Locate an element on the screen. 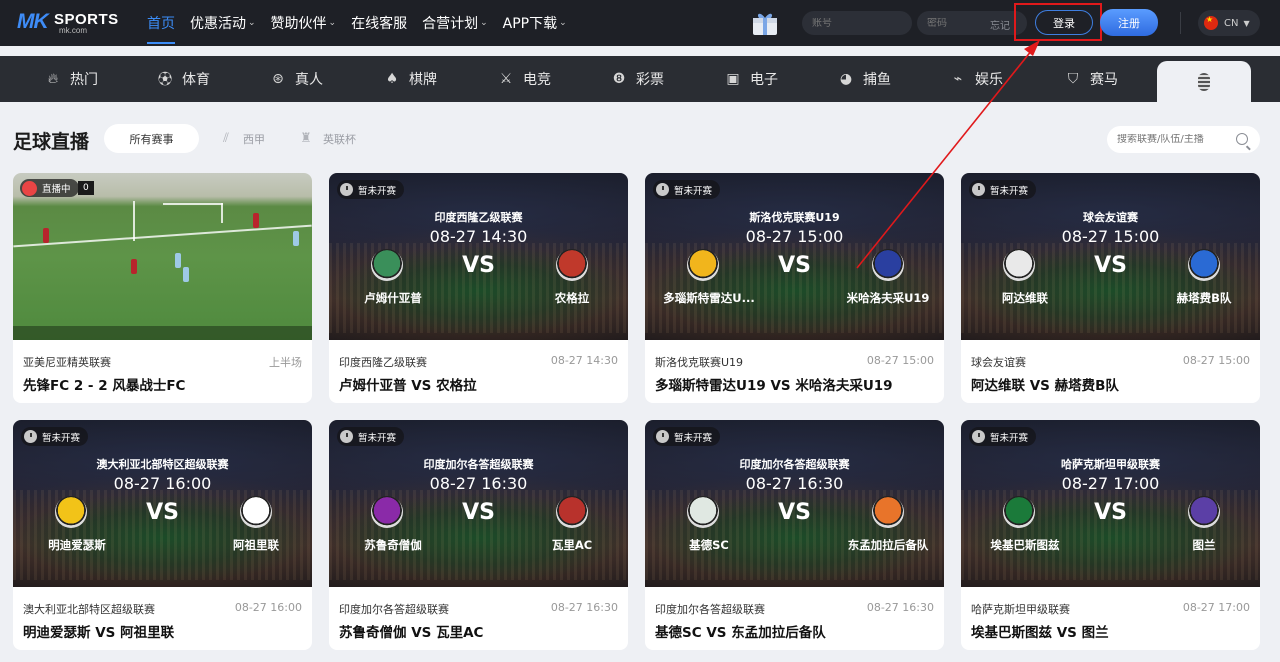 This screenshot has height=662, width=1280. nav-sponsors: 赞助伙伴 ⌄ is located at coordinates (304, 23).